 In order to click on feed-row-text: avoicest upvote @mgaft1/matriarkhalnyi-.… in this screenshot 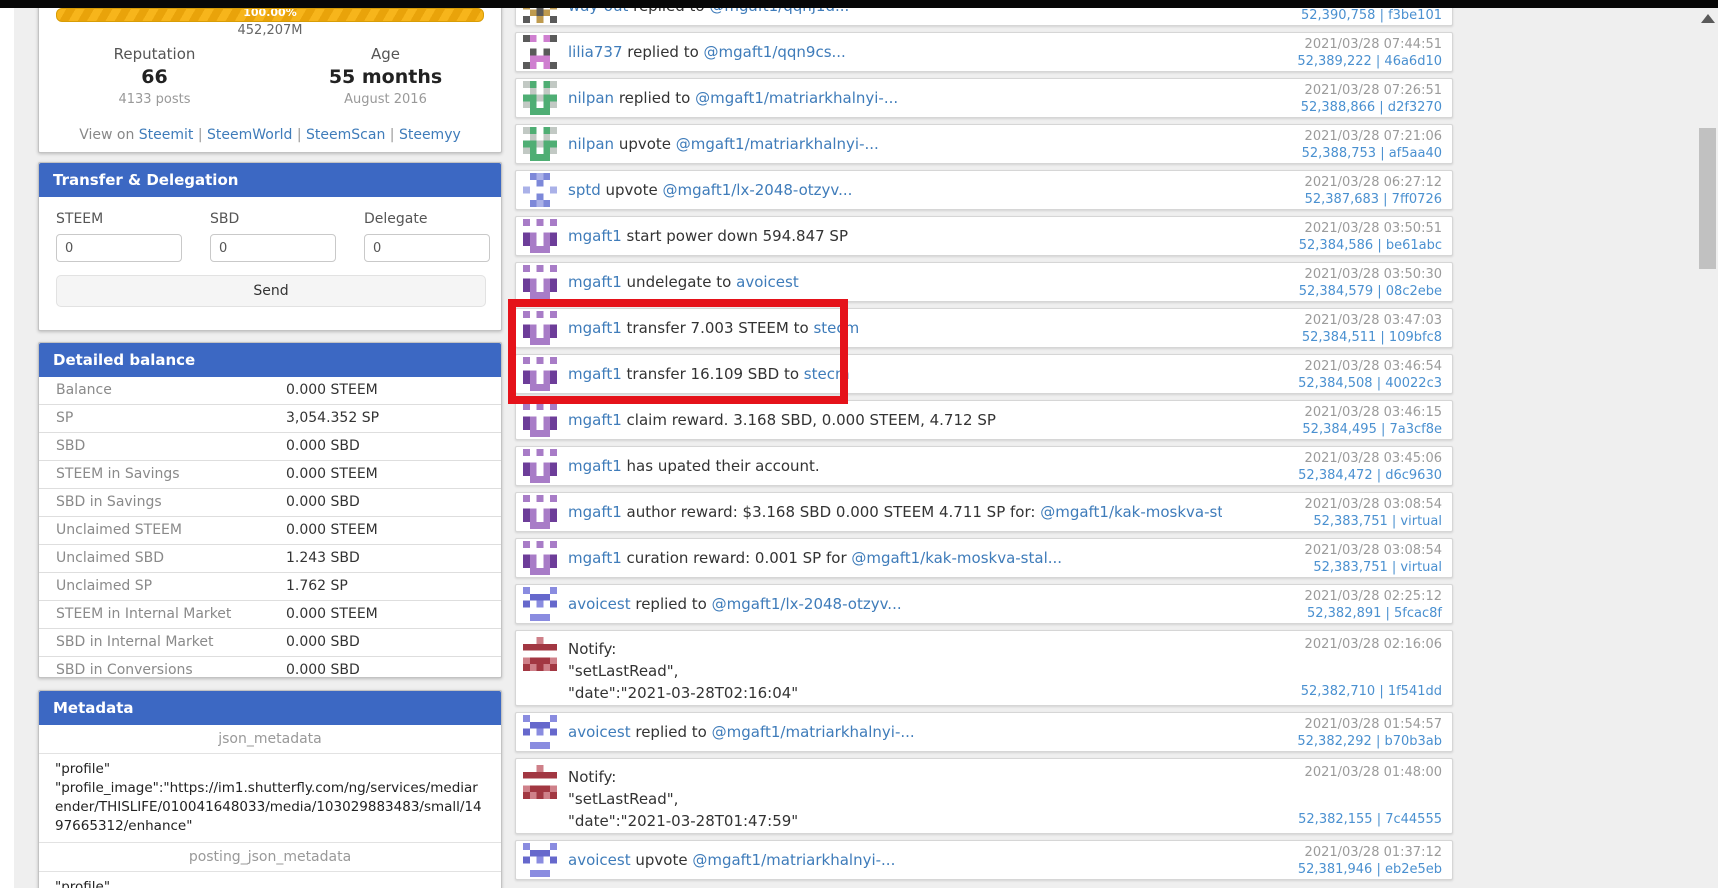, I will do `click(732, 860)`.